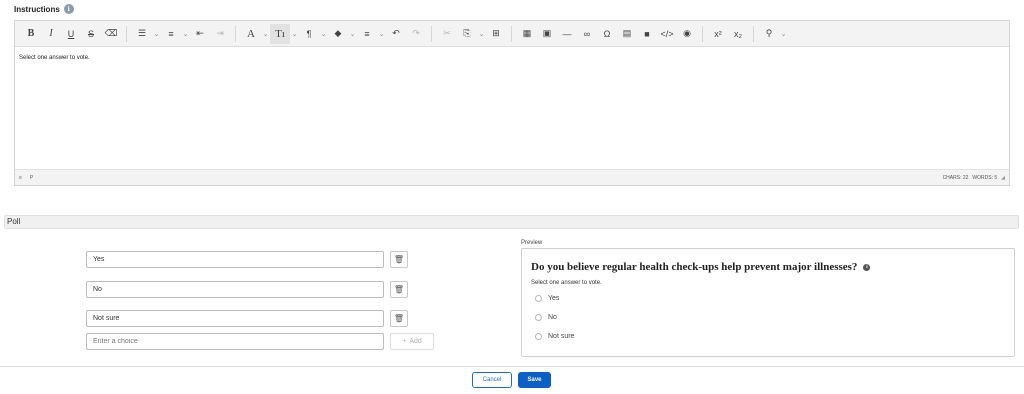  Describe the element at coordinates (51, 34) in the screenshot. I see `italic-icon: I` at that location.